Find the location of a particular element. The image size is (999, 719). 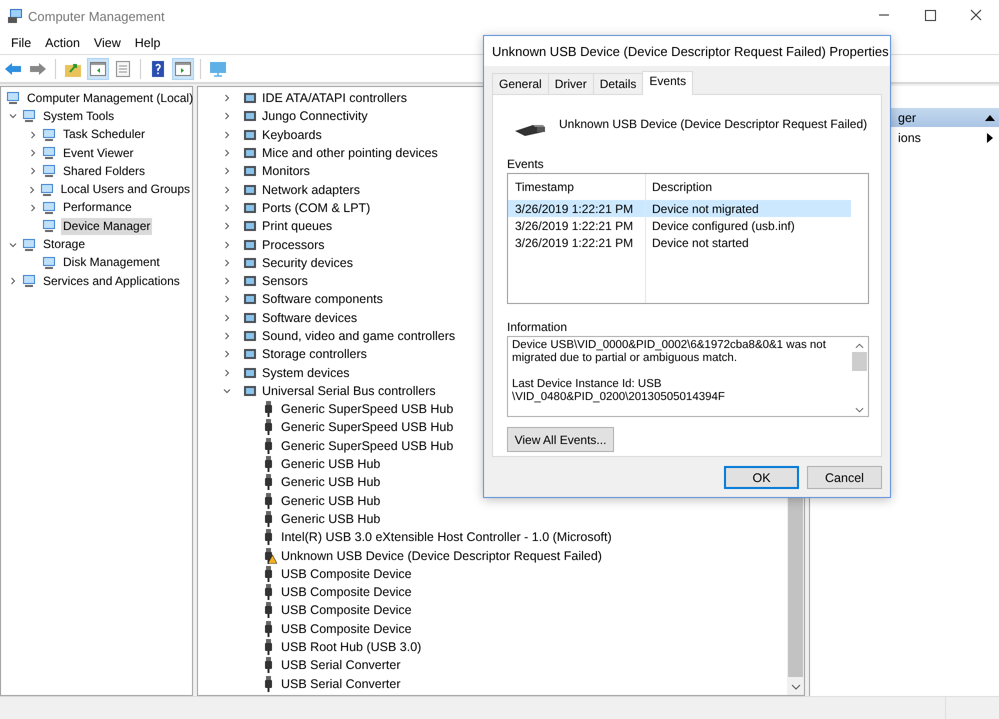

information-box: Device USB\VID_0000&PID_0002\6&1972cba8&0&1 was not migrated due to partial or ambiguous match. Last Device Instance Id: USB \VID_0480&PID_0200\20130505014394F is located at coordinates (688, 376).